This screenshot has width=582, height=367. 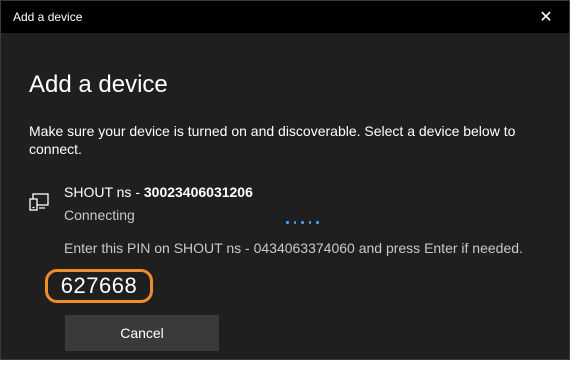 I want to click on progress-indicator, so click(x=302, y=222).